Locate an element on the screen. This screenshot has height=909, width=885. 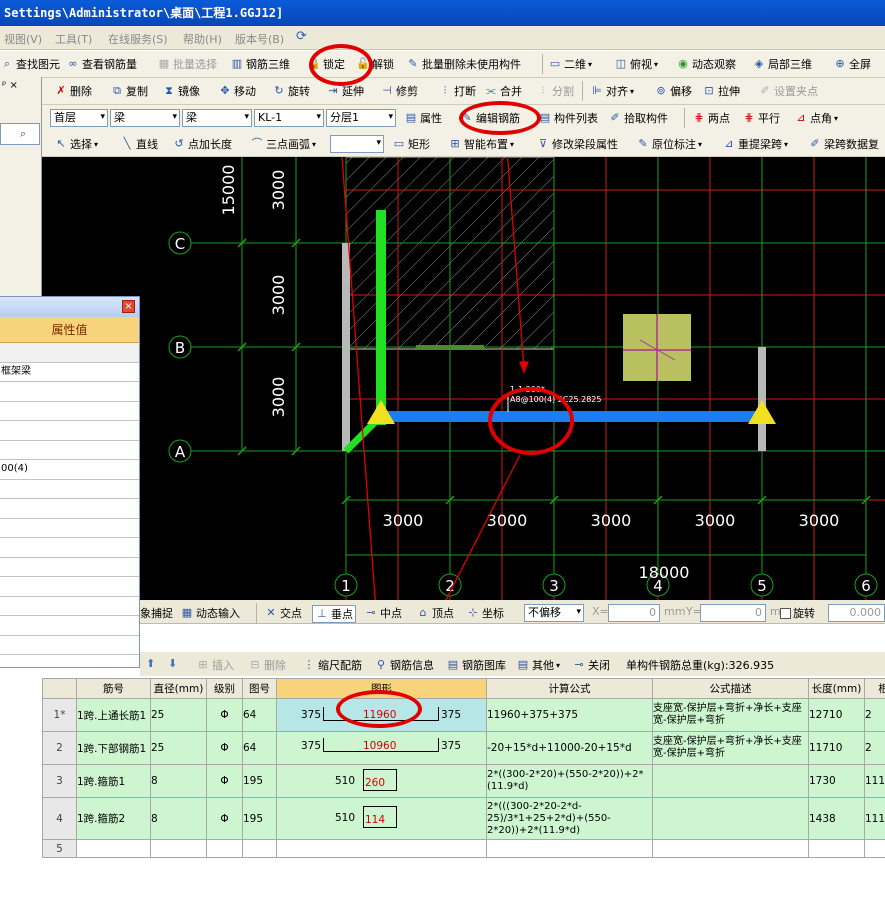
unlock-button: 解锁 is located at coordinates (383, 64).